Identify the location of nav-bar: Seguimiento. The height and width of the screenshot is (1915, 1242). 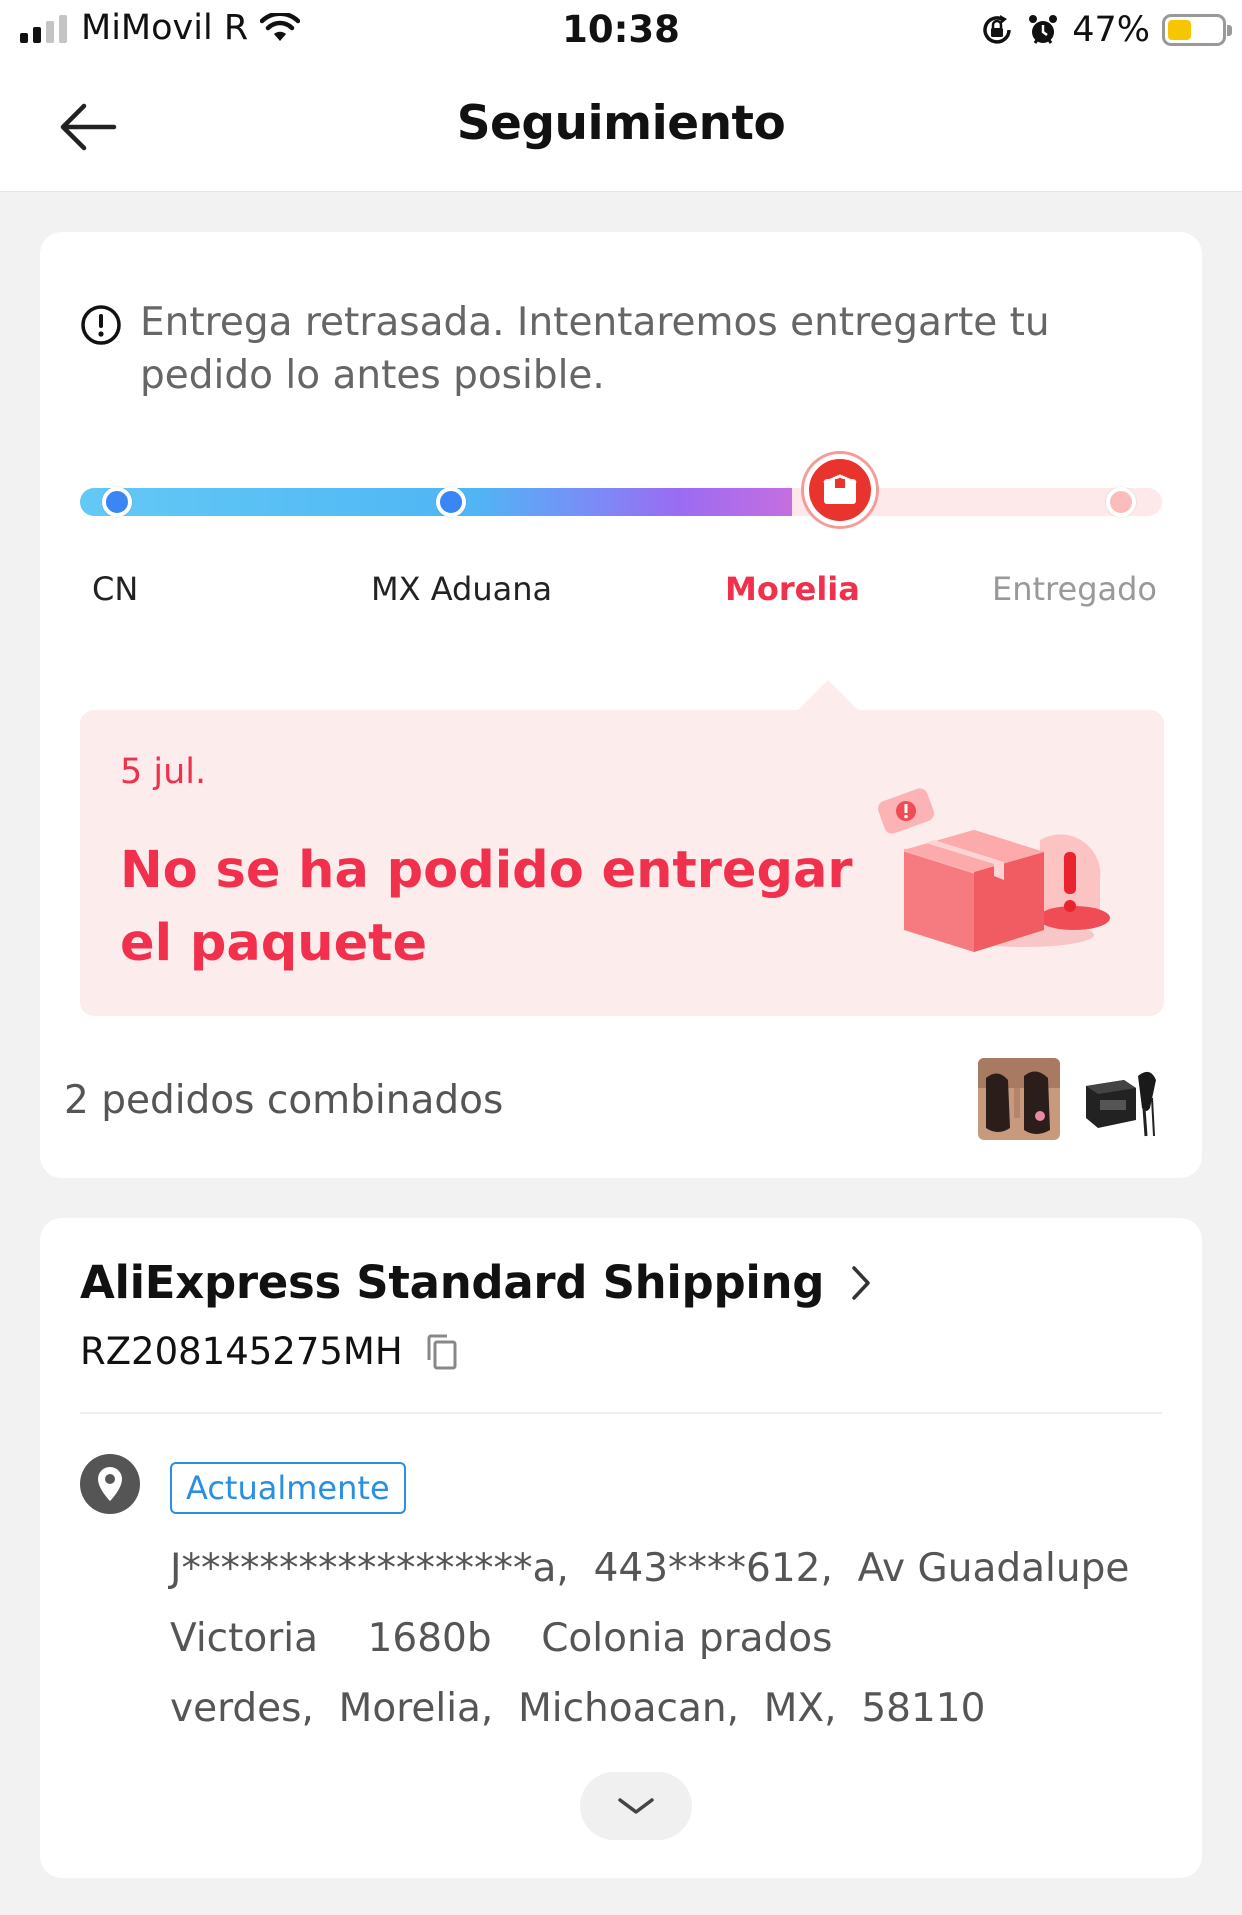
(621, 127).